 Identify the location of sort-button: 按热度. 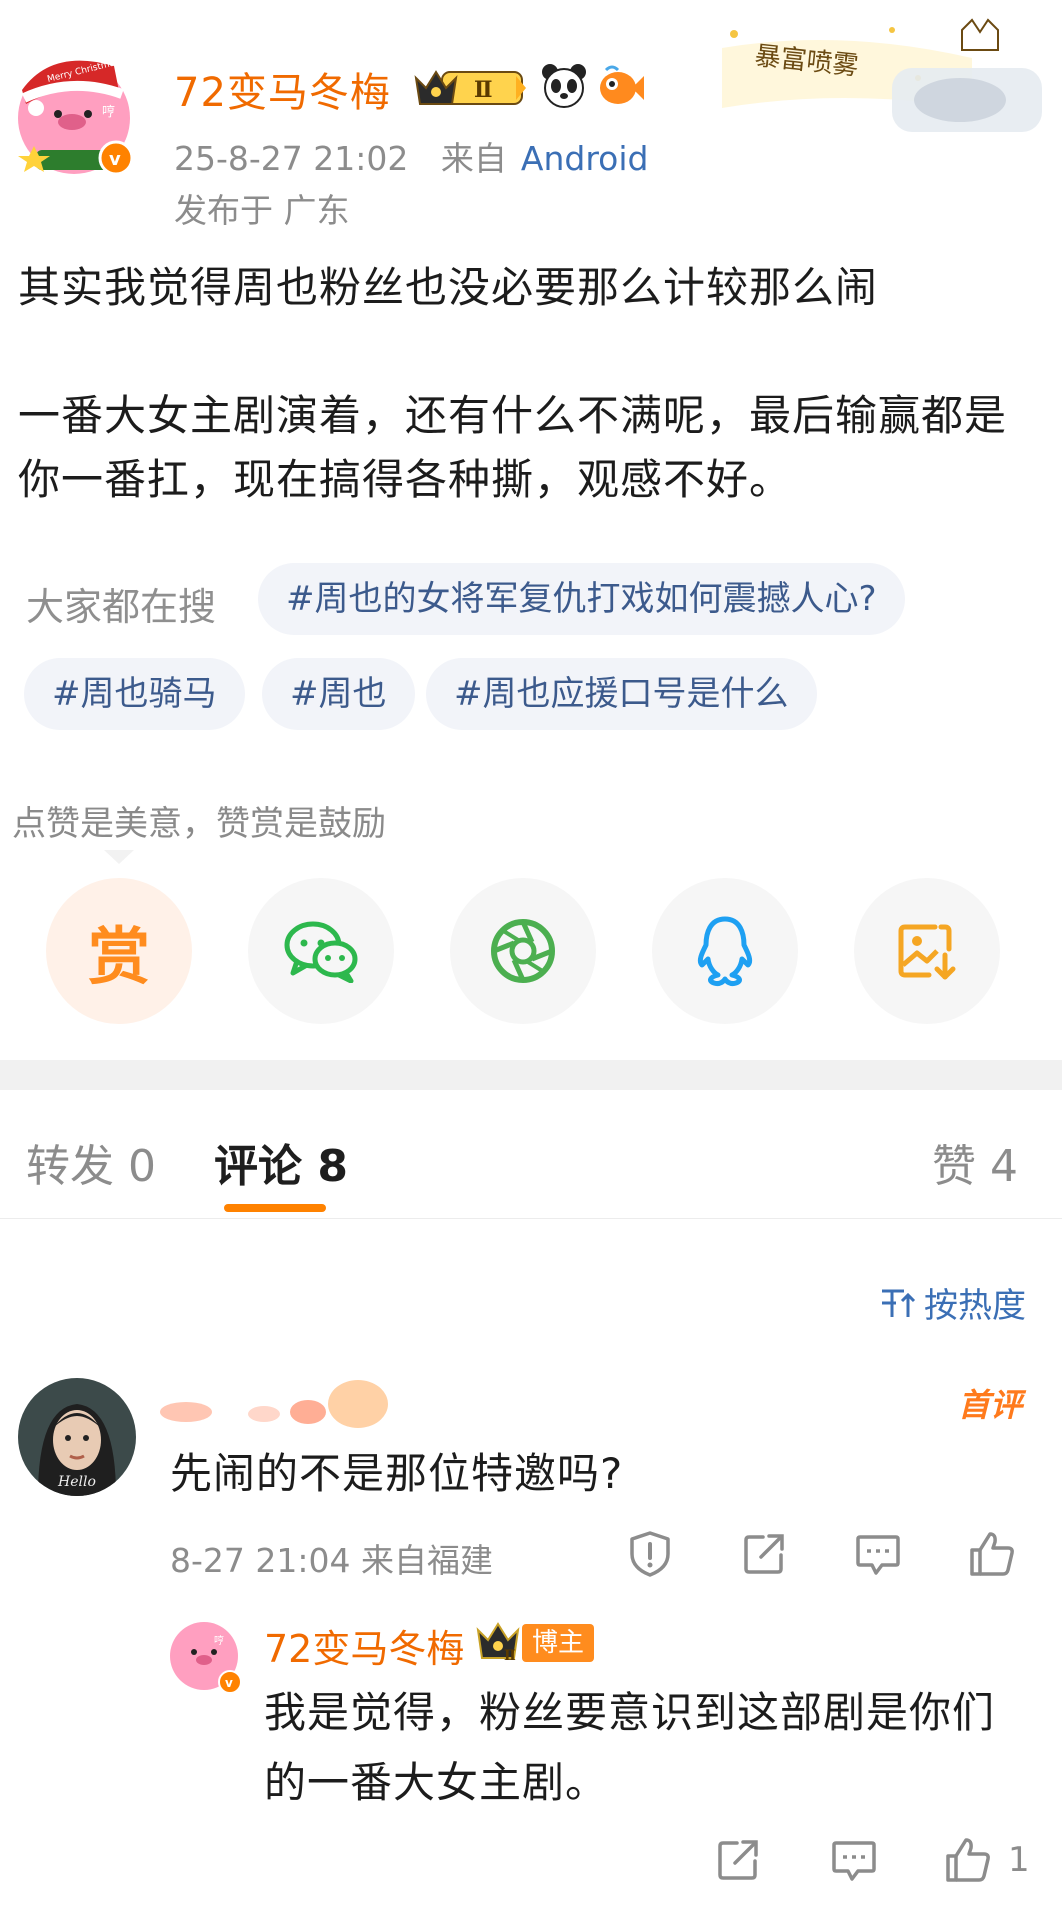
(953, 1302).